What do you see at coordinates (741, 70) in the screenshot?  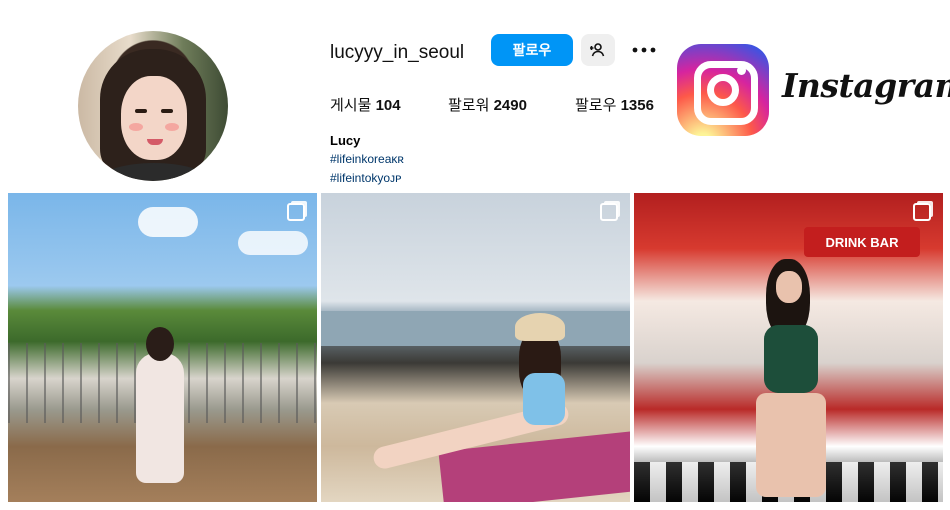 I see `logo-dot` at bounding box center [741, 70].